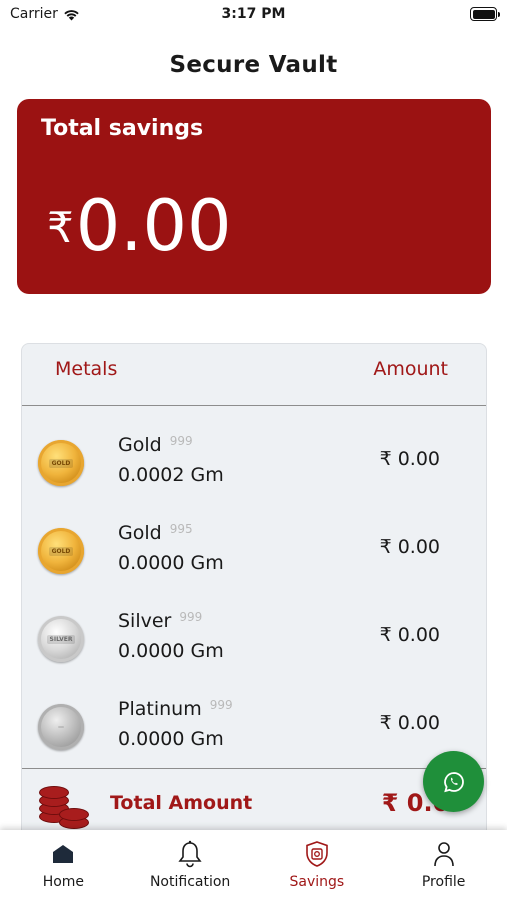  Describe the element at coordinates (63, 854) in the screenshot. I see `home-icon` at that location.